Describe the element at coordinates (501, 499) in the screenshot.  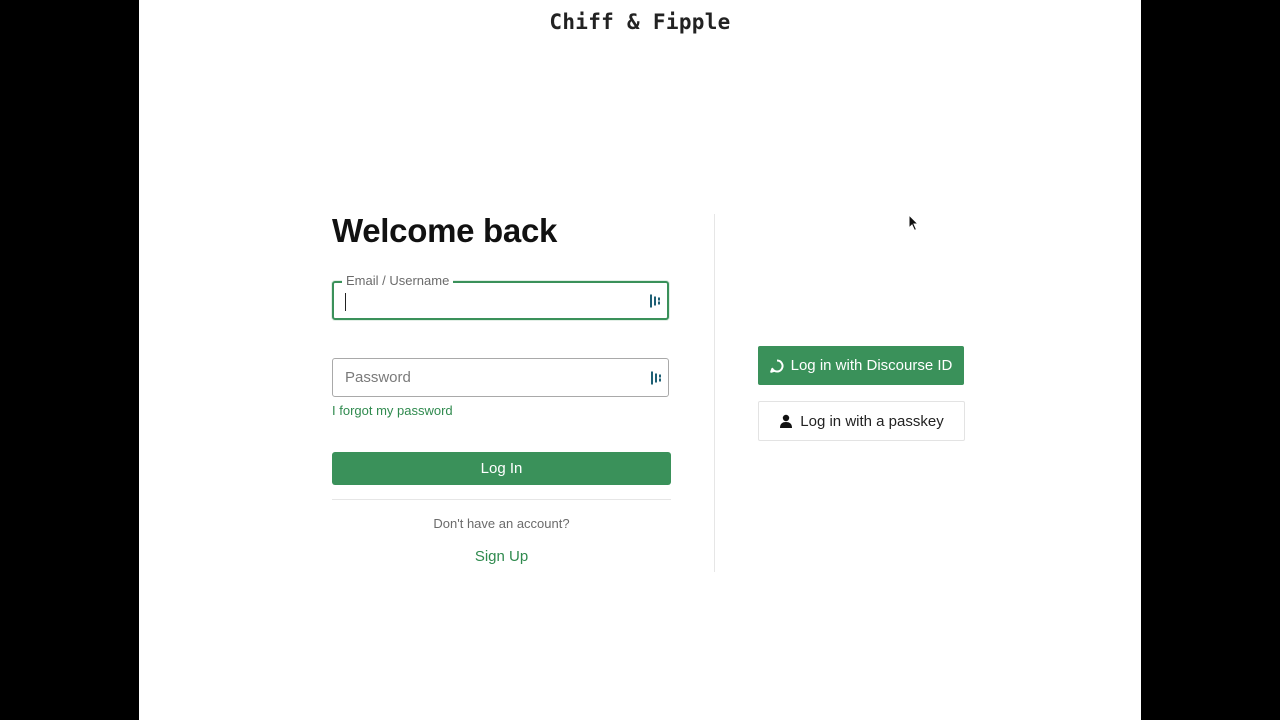
I see `horizontal-divider` at that location.